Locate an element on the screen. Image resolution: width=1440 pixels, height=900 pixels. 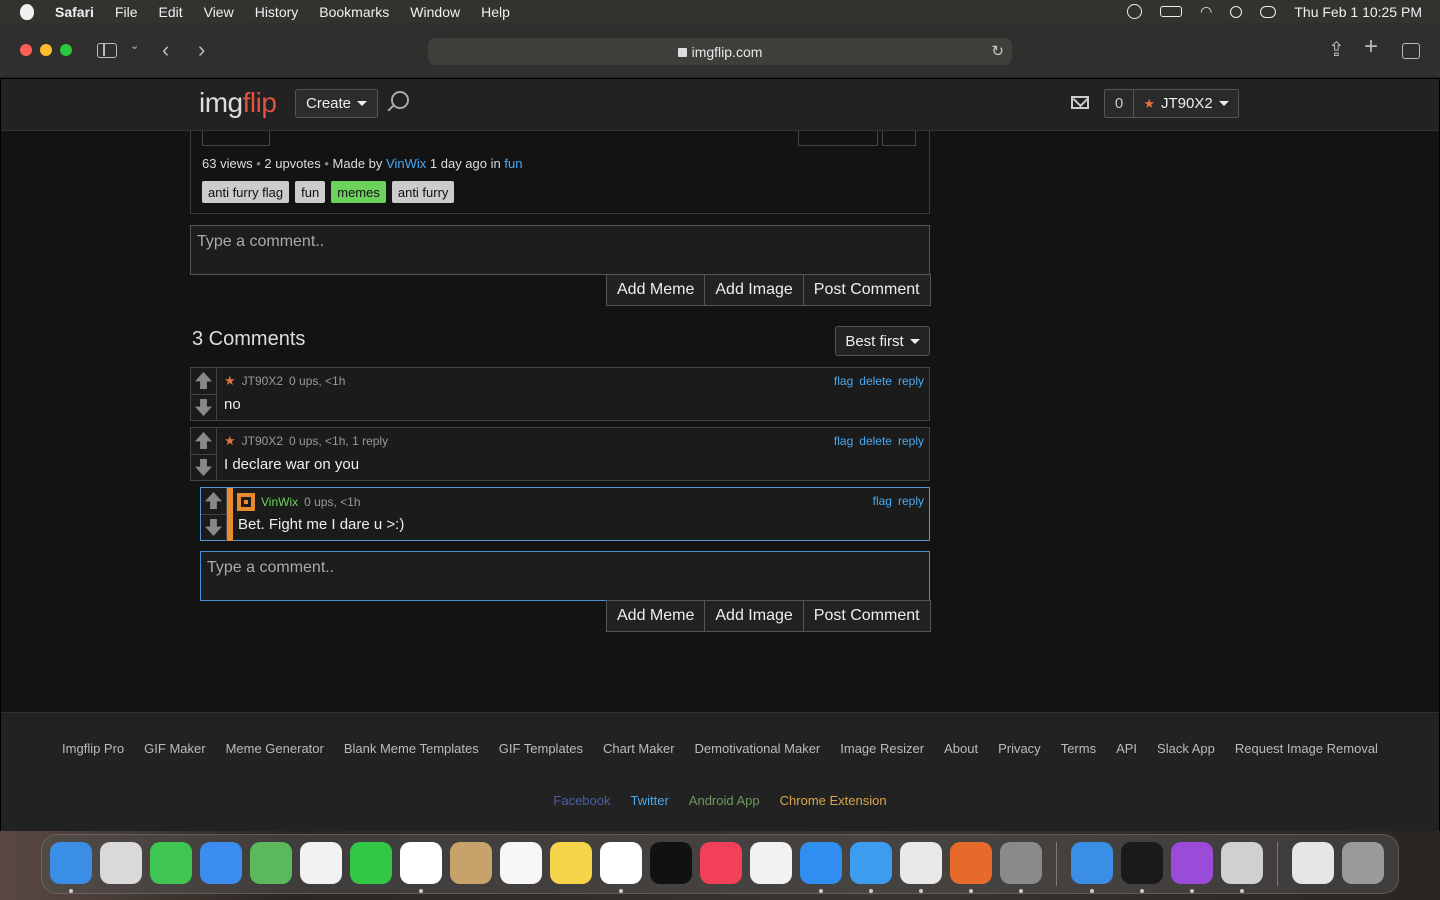
now-playing-icon is located at coordinates (1135, 11).